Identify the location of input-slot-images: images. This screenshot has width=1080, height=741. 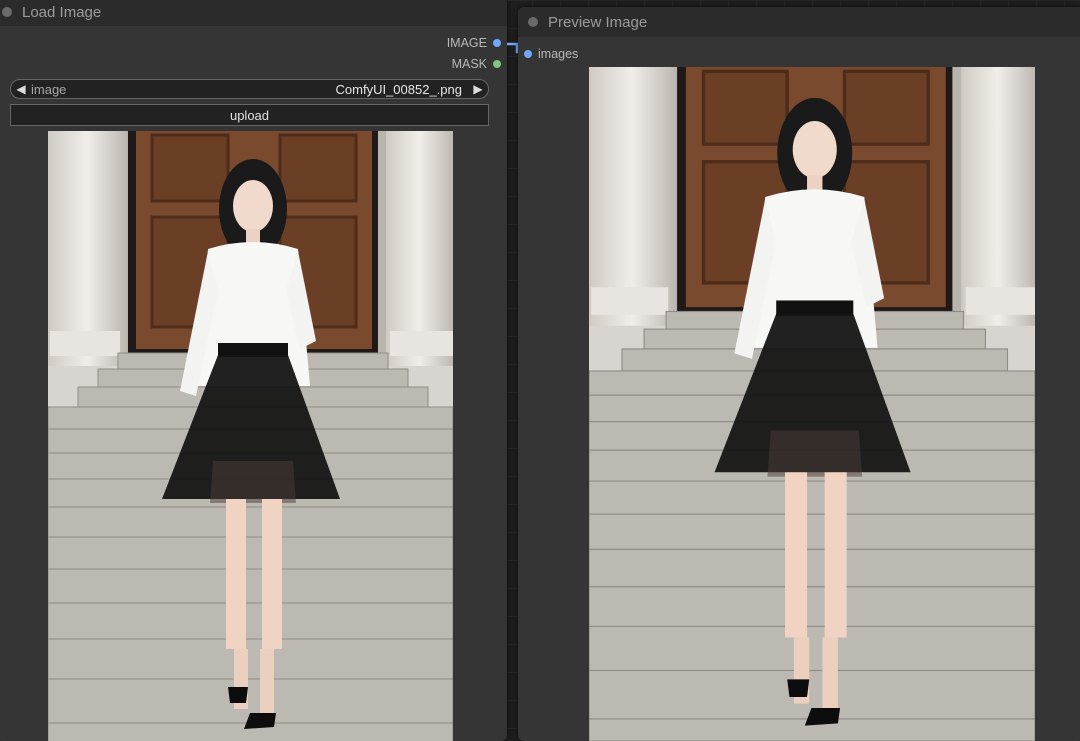
(551, 54).